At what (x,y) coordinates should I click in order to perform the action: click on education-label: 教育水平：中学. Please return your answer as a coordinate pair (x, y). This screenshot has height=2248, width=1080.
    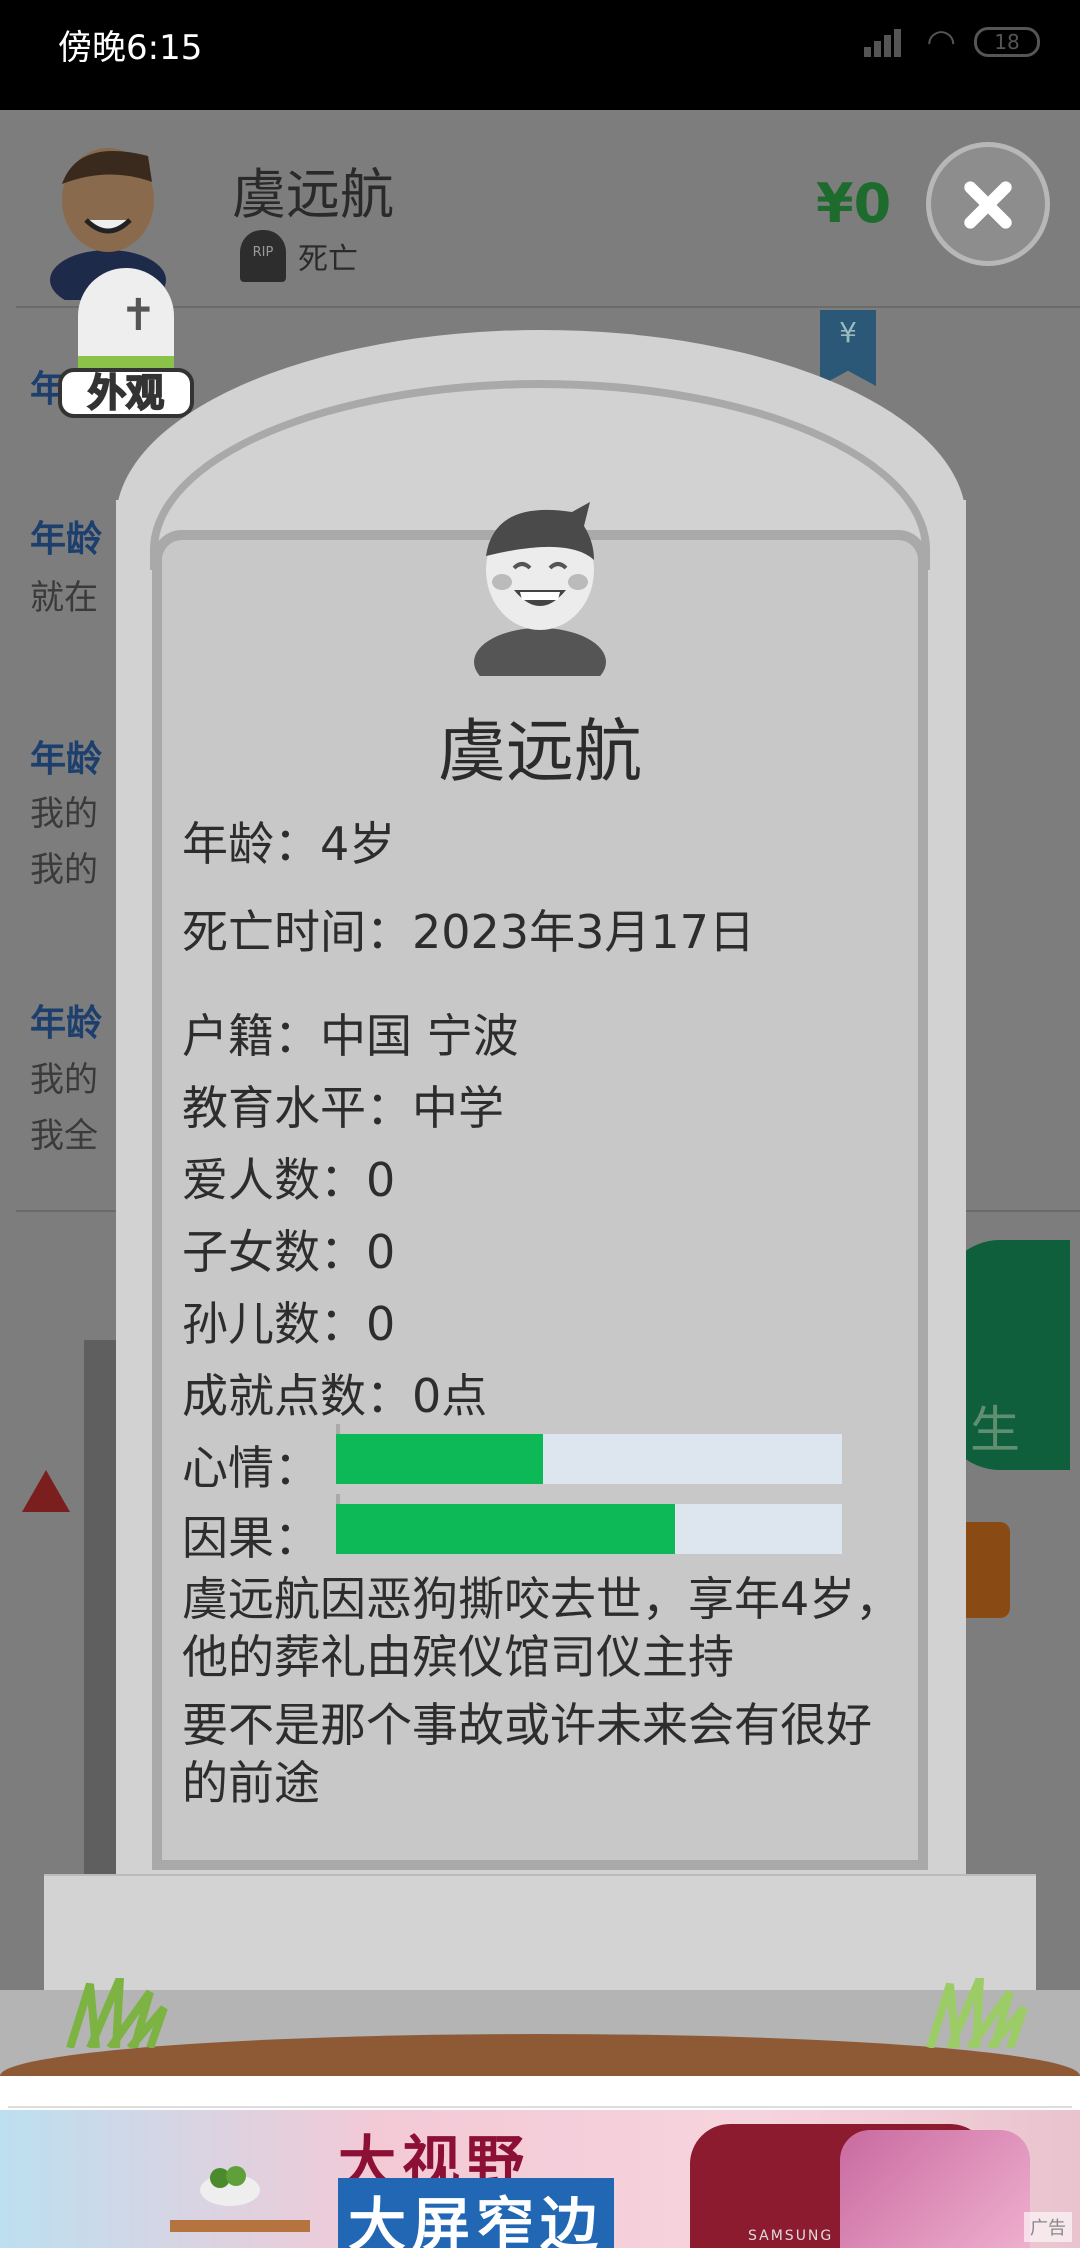
    Looking at the image, I should click on (343, 1108).